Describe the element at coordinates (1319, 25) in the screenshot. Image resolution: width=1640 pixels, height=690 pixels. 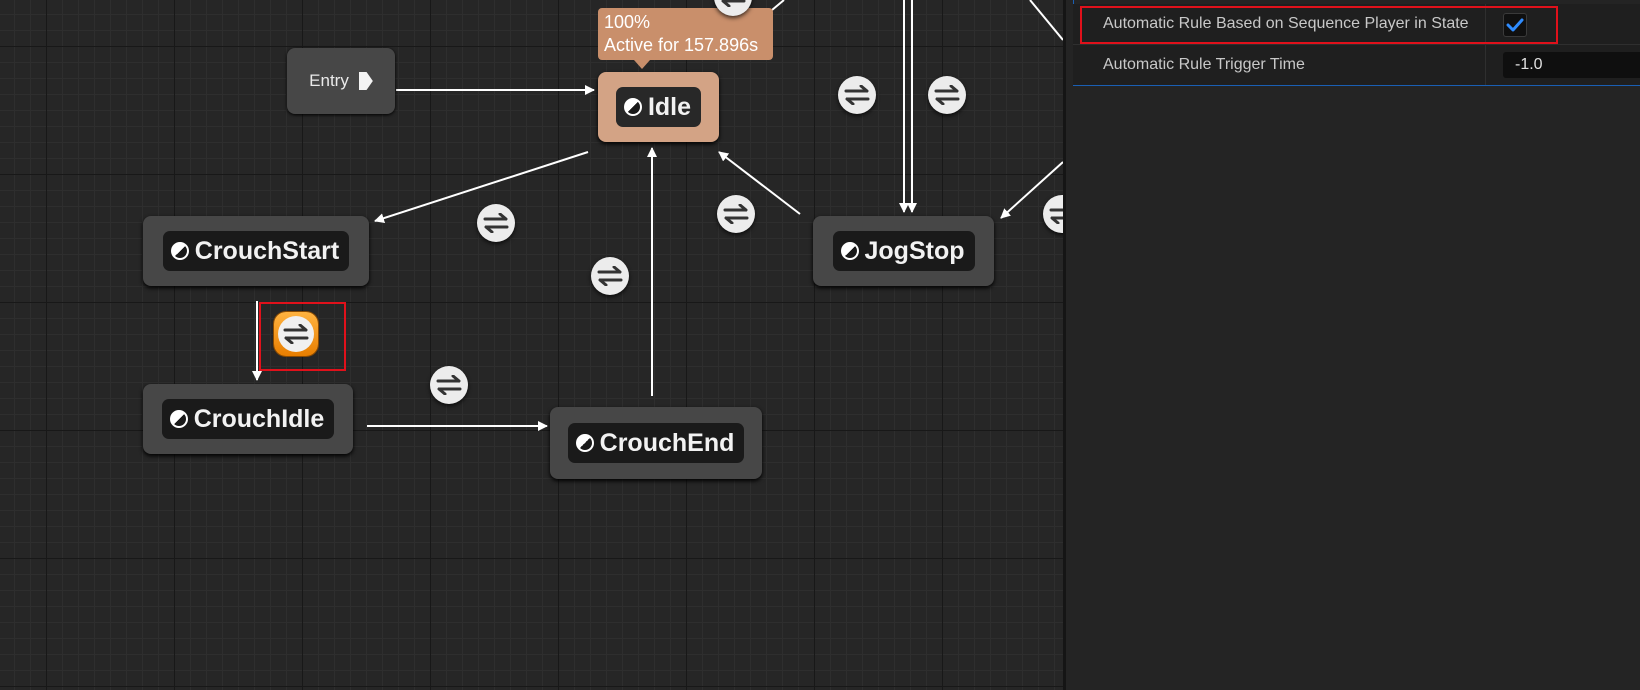
I see `auto-rule-highlight` at that location.